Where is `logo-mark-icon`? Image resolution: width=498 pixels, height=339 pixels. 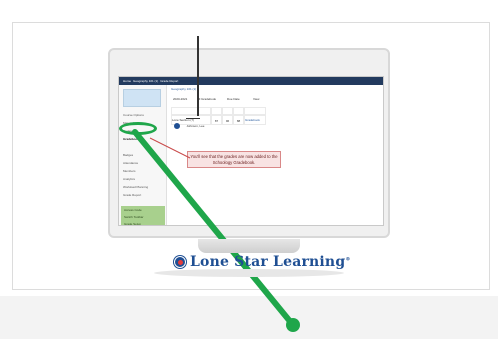
logo-mark-icon is located at coordinates (180, 262).